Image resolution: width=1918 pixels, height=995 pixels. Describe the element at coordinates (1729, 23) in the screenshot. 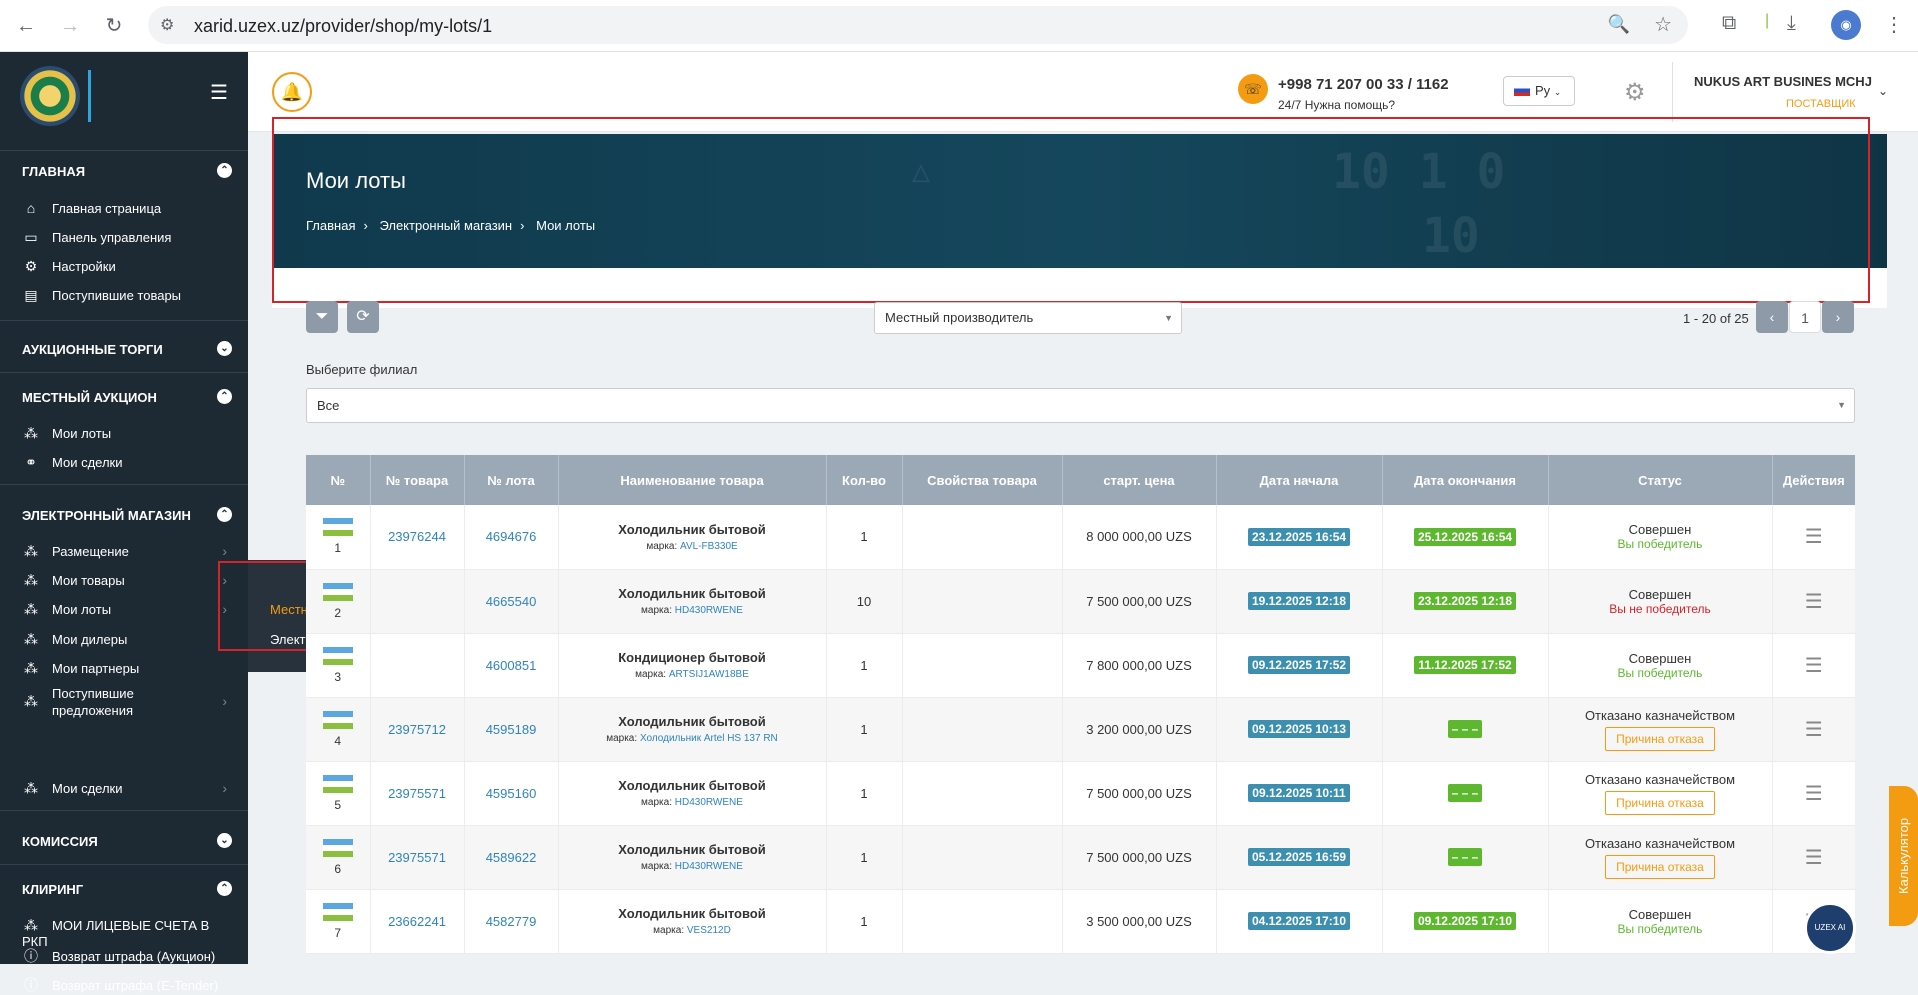

I see `extensions-icon: ⧉` at that location.